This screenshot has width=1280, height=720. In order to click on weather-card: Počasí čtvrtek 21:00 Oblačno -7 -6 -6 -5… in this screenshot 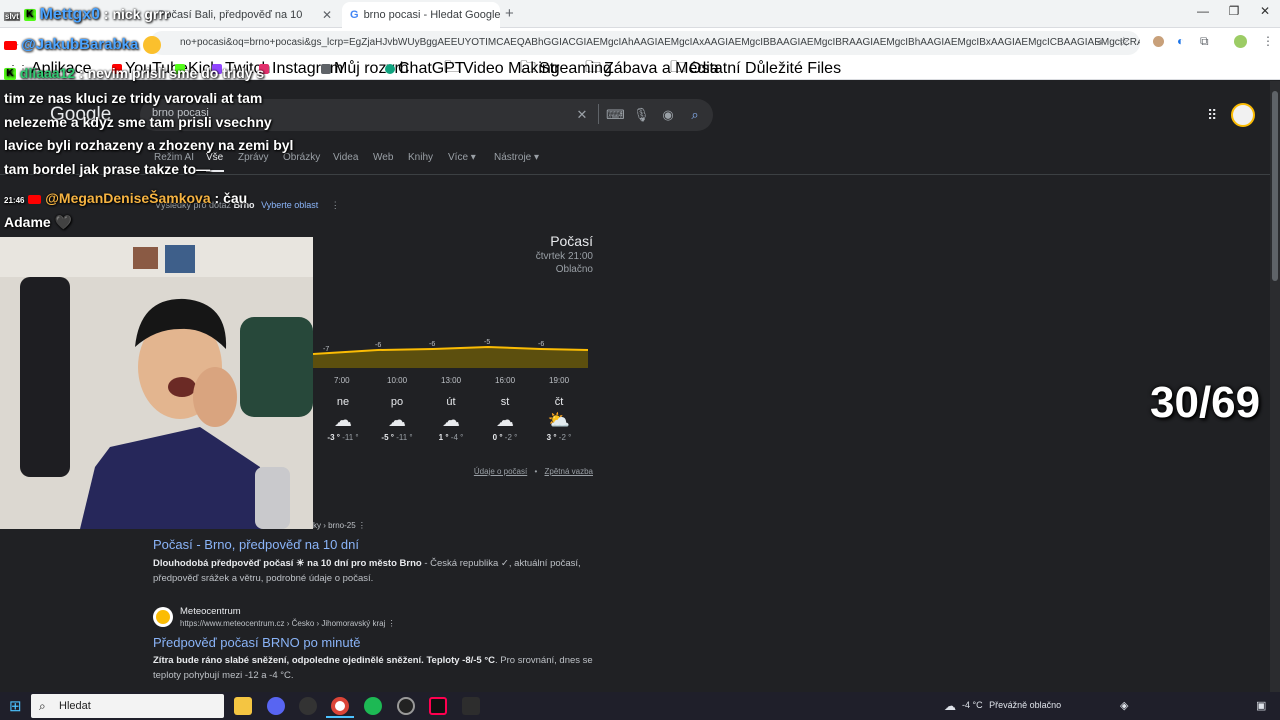, I will do `click(453, 358)`.